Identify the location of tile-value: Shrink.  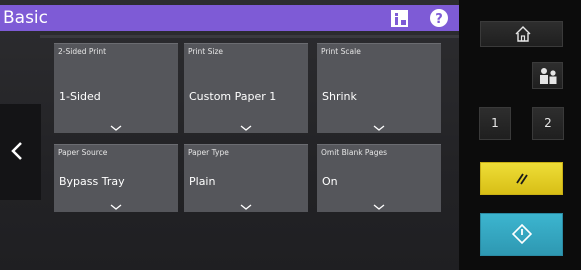
(339, 96).